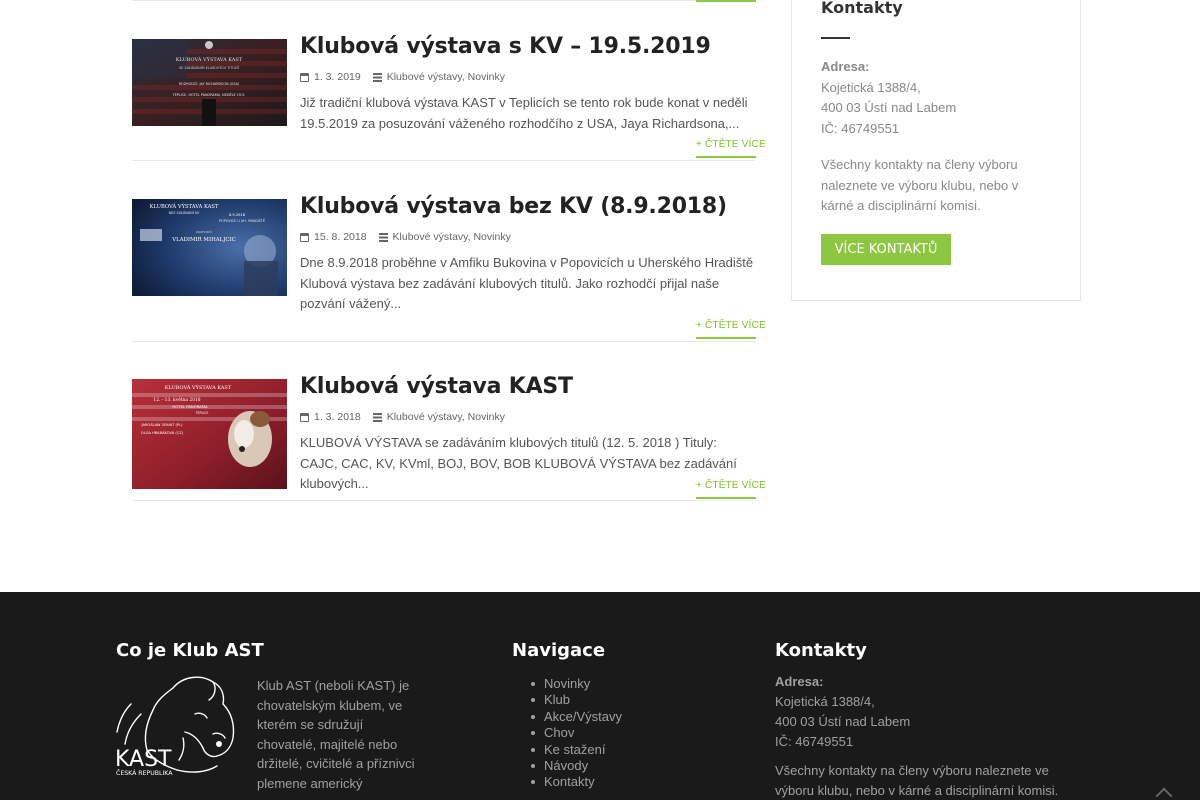 The image size is (1200, 800). I want to click on footer-nav-item: Chov, so click(576, 733).